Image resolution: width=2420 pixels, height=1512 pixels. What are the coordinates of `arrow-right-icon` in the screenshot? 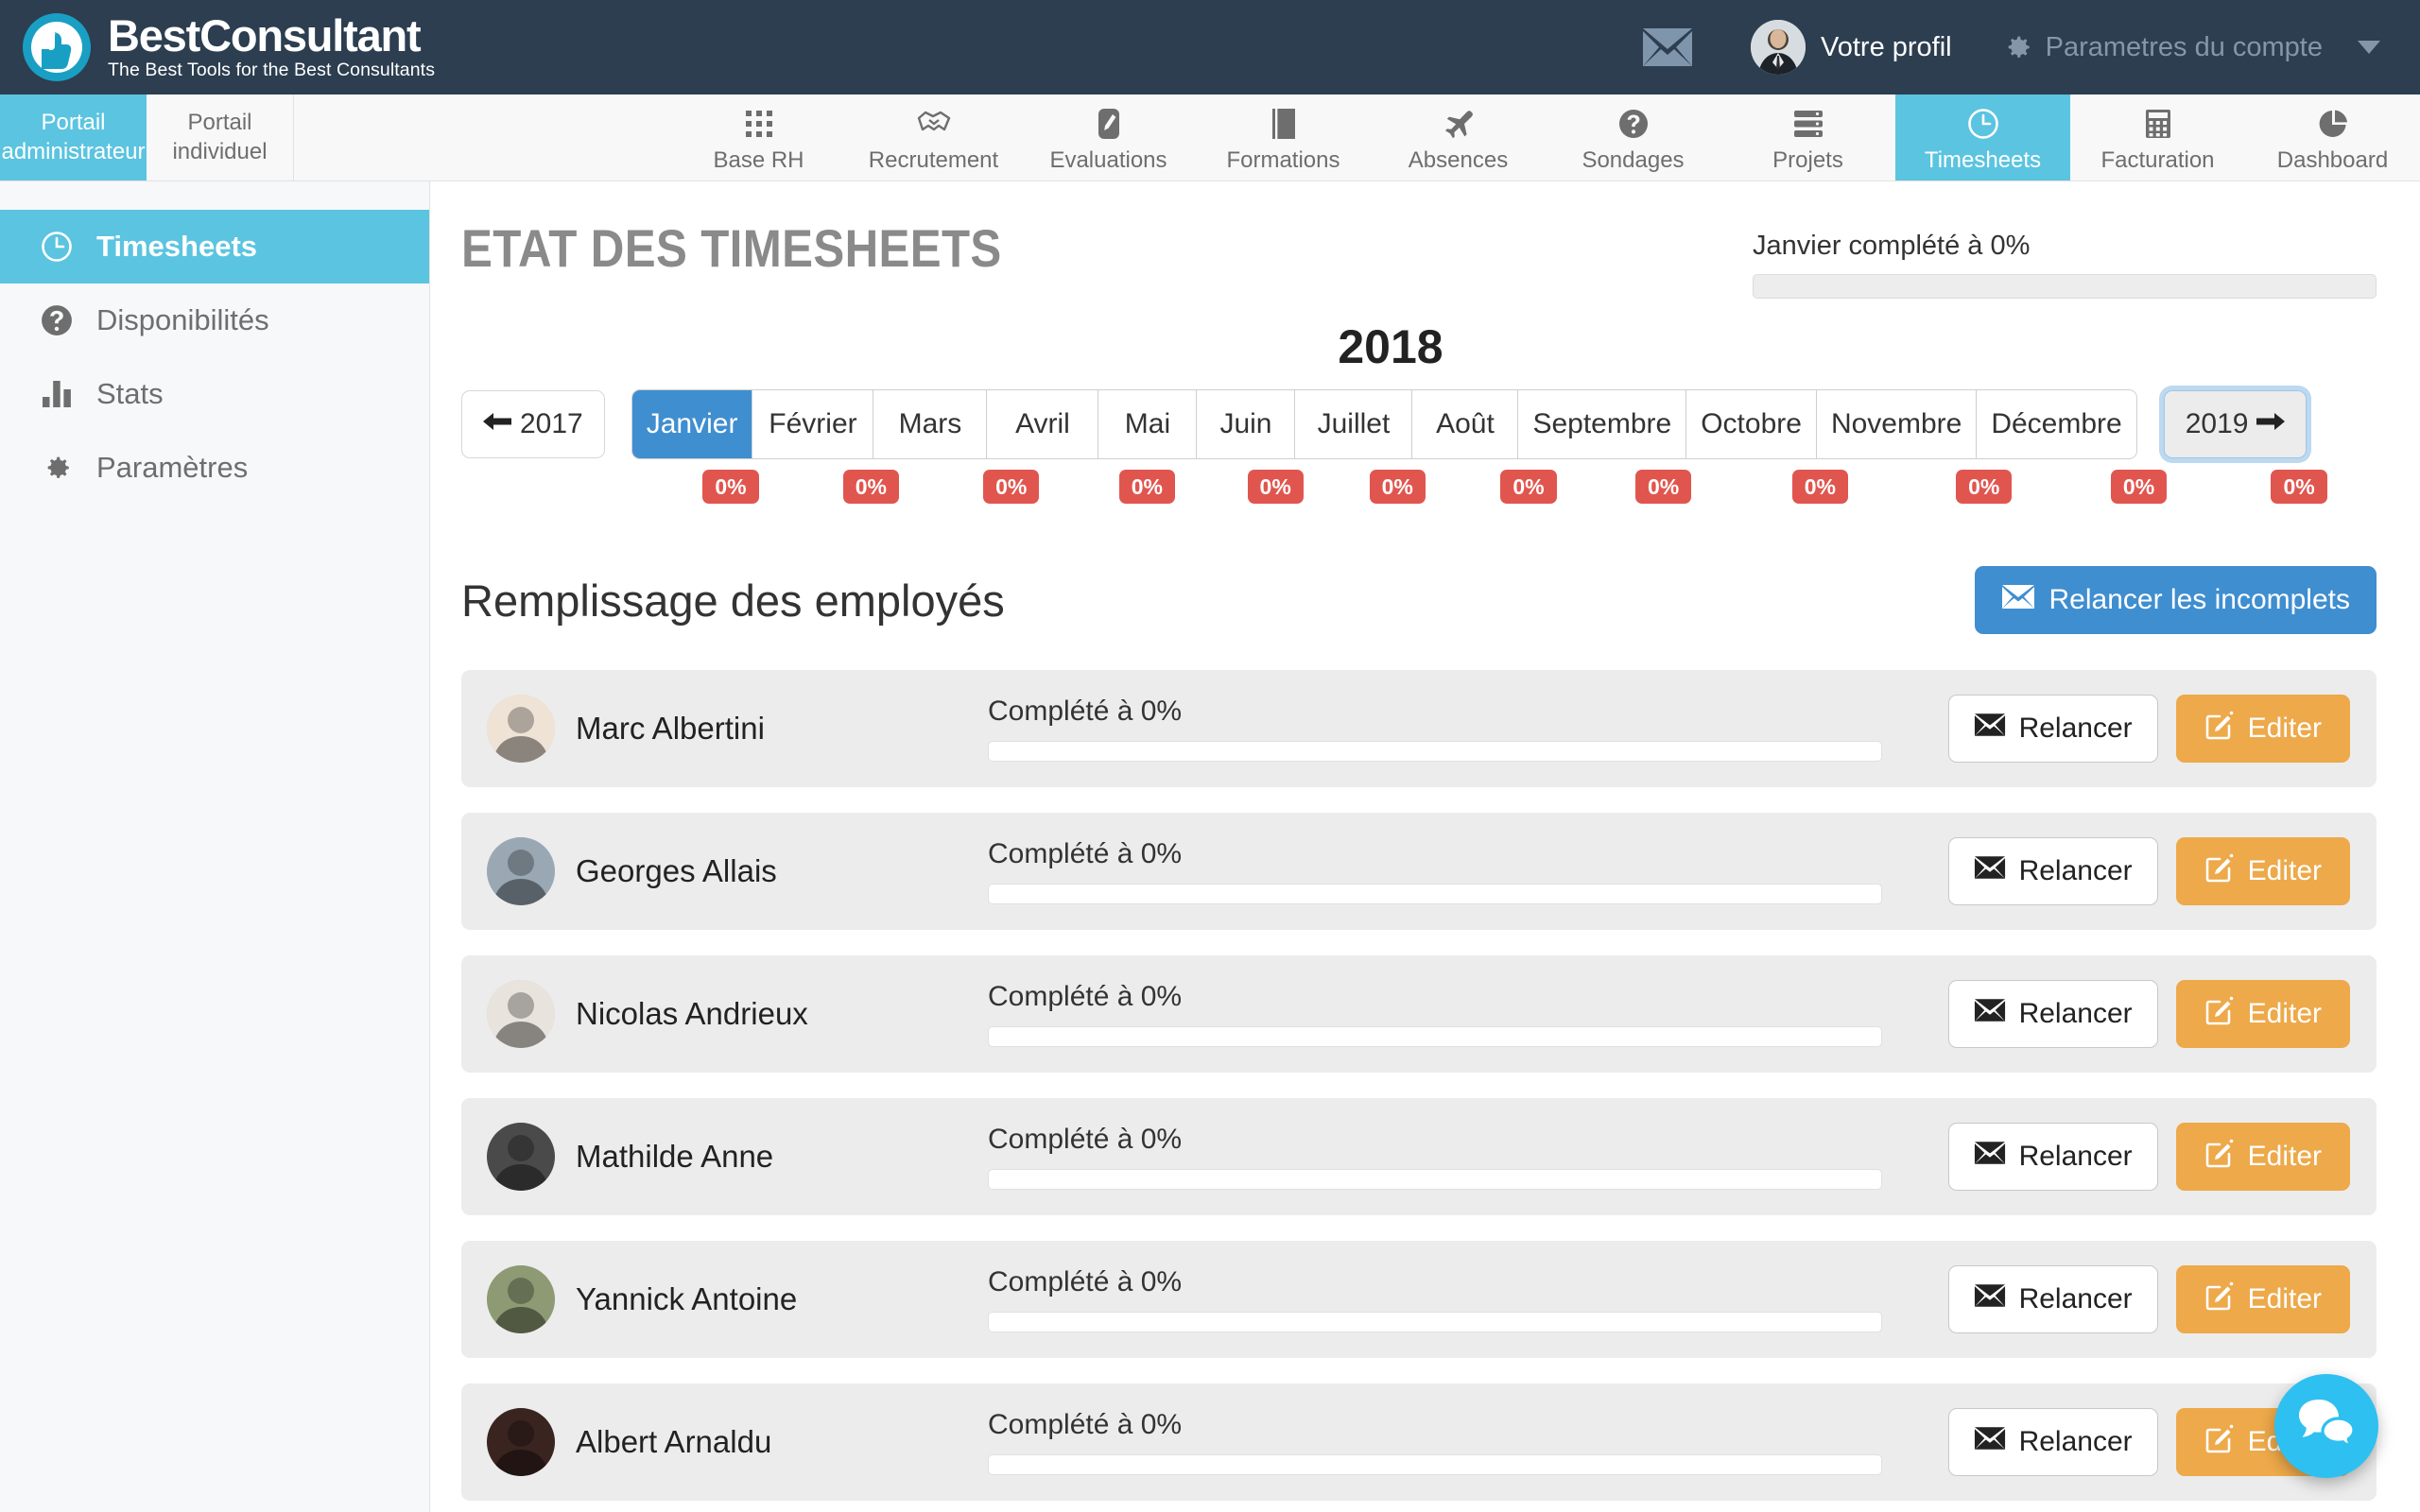 It's located at (2271, 424).